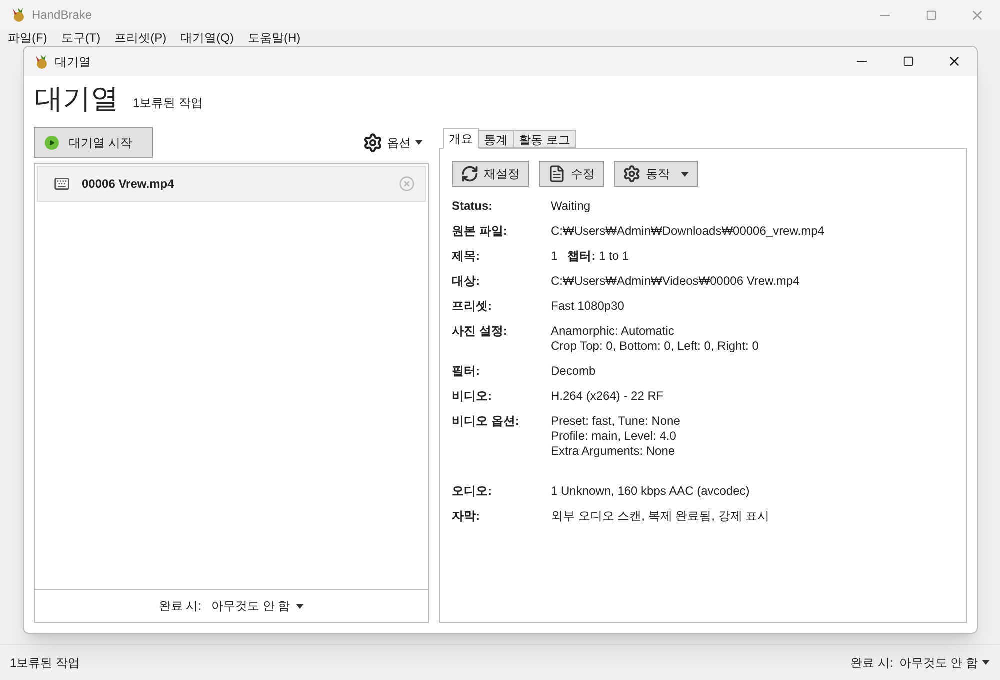 The height and width of the screenshot is (680, 1000). What do you see at coordinates (28, 38) in the screenshot?
I see `menu-item: 파일(F)` at bounding box center [28, 38].